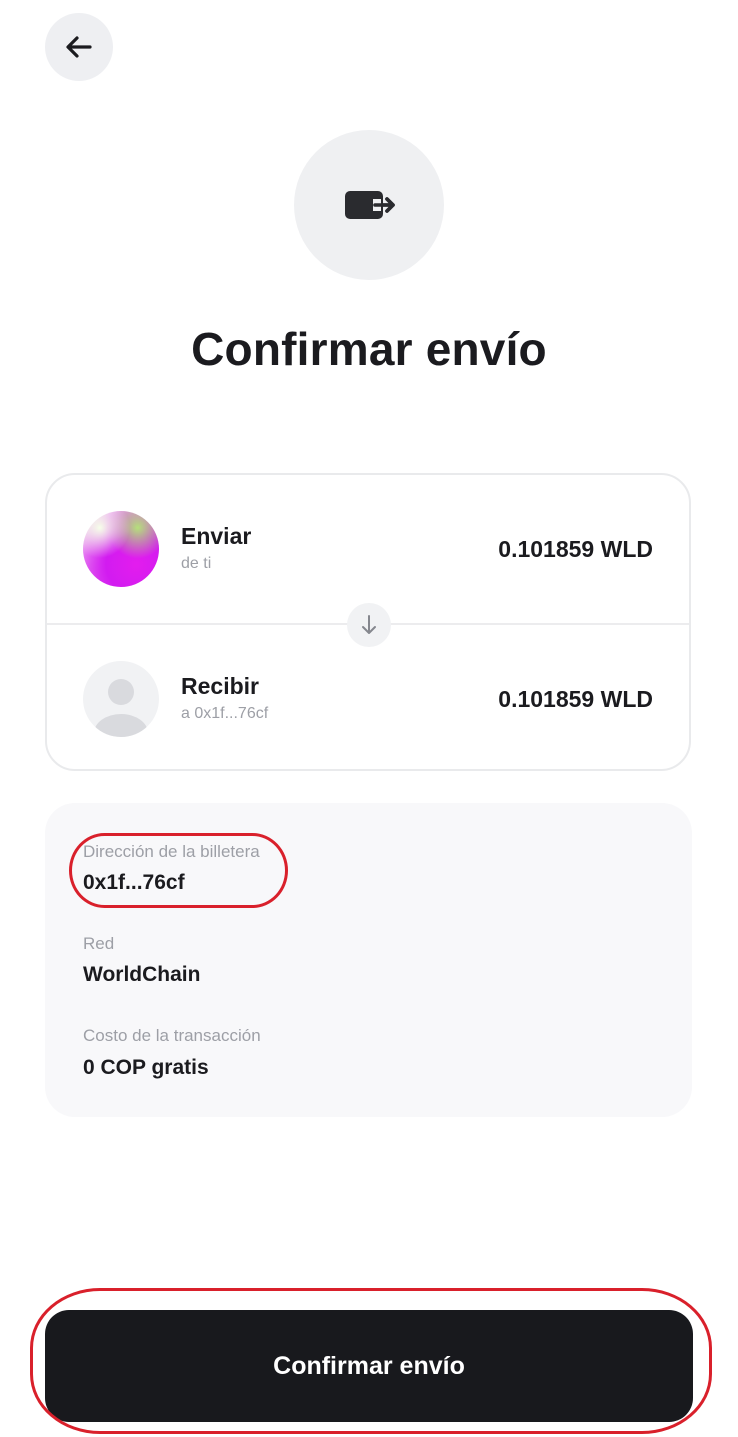  What do you see at coordinates (369, 349) in the screenshot?
I see `page-title: Confirmar envío` at bounding box center [369, 349].